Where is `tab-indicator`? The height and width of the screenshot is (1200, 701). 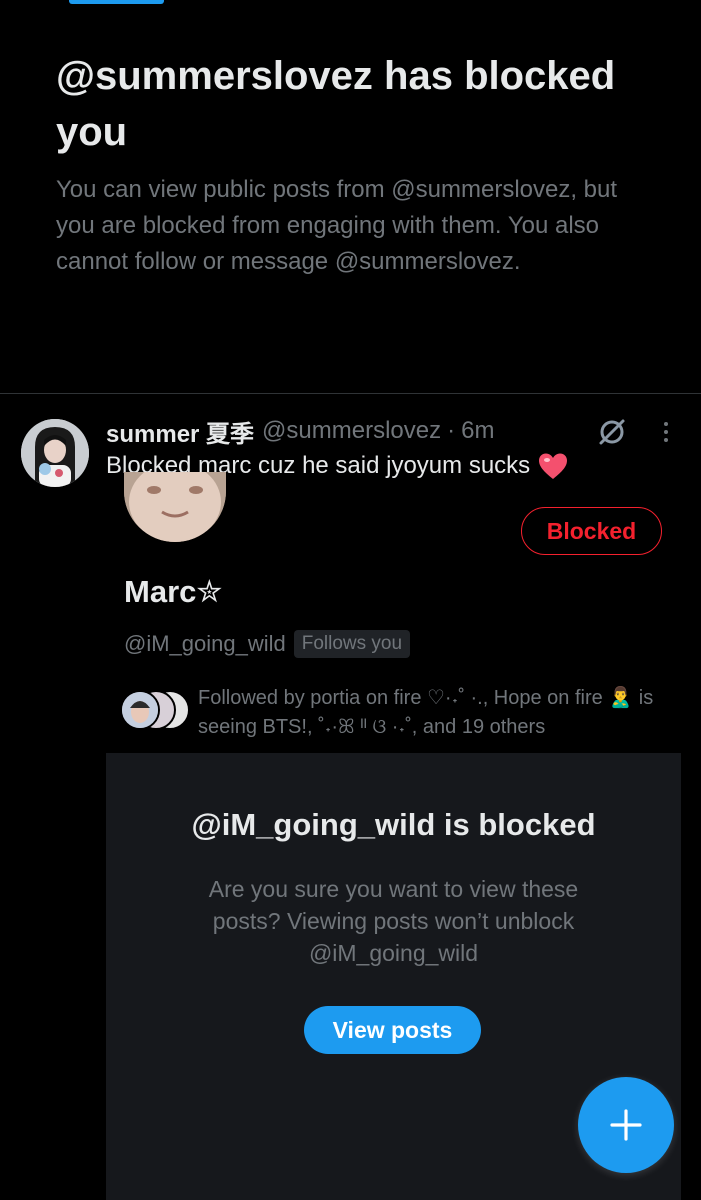 tab-indicator is located at coordinates (116, 2).